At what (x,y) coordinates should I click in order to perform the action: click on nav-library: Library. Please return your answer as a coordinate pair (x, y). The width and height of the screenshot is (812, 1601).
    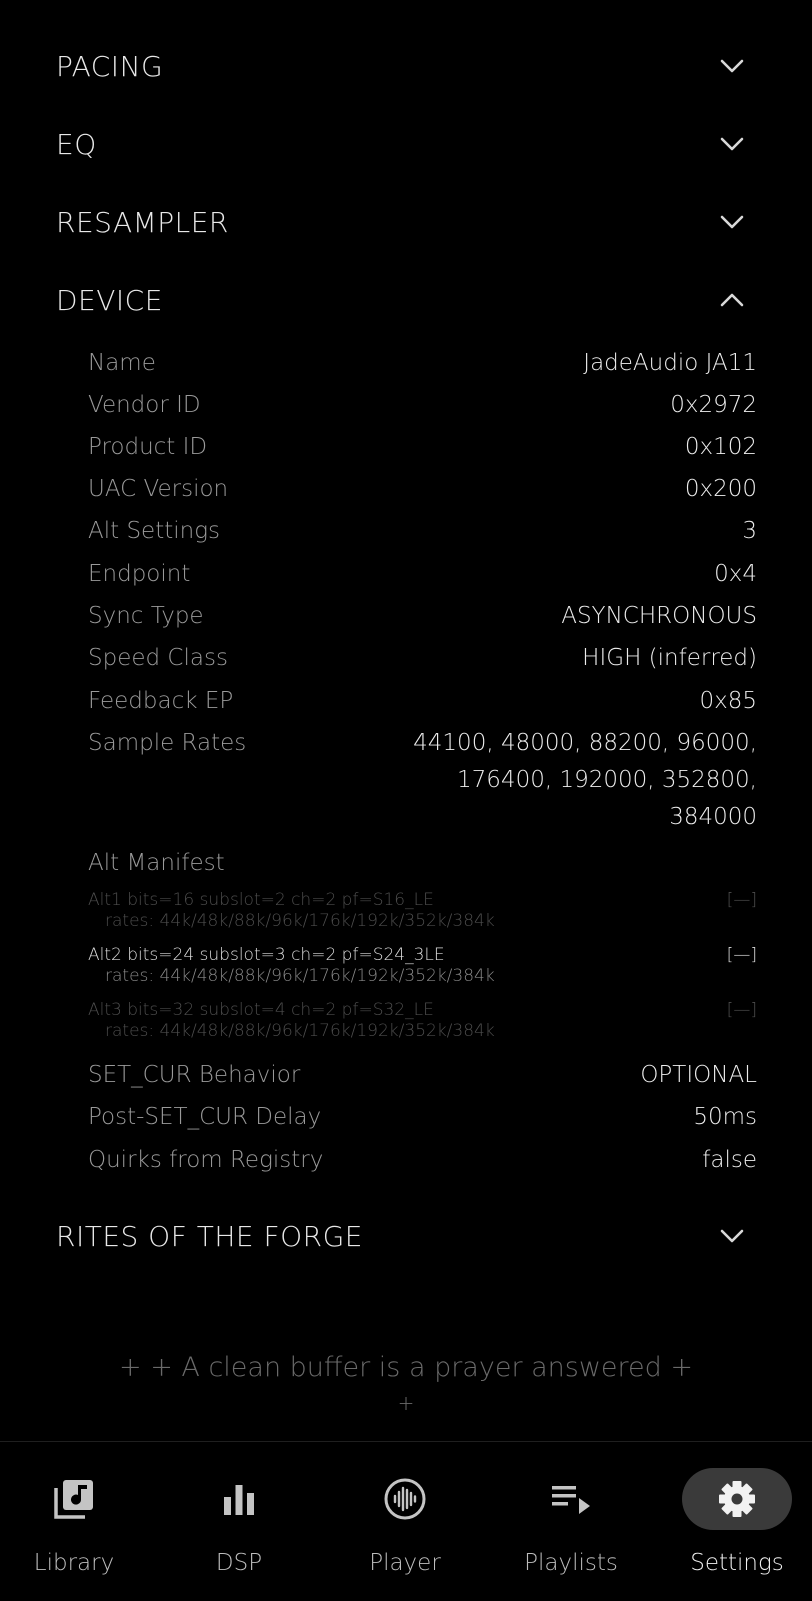
    Looking at the image, I should click on (77, 1521).